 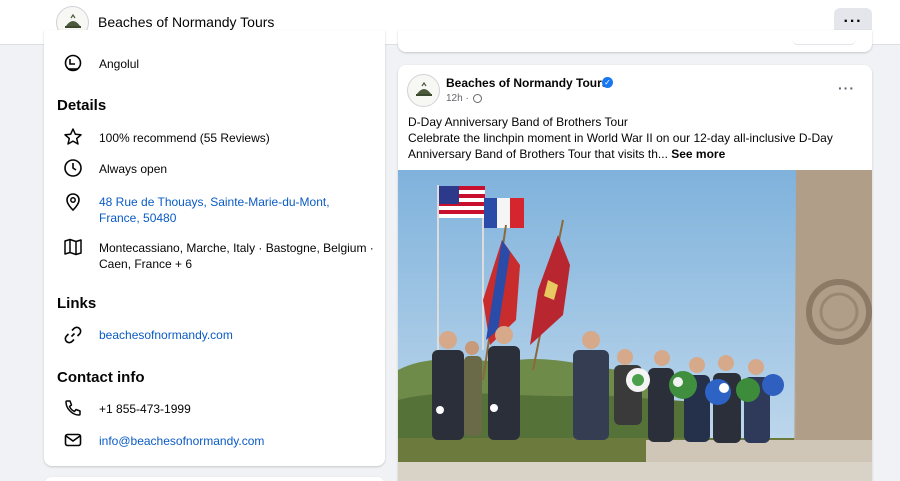 What do you see at coordinates (73, 202) in the screenshot?
I see `location-pin-icon` at bounding box center [73, 202].